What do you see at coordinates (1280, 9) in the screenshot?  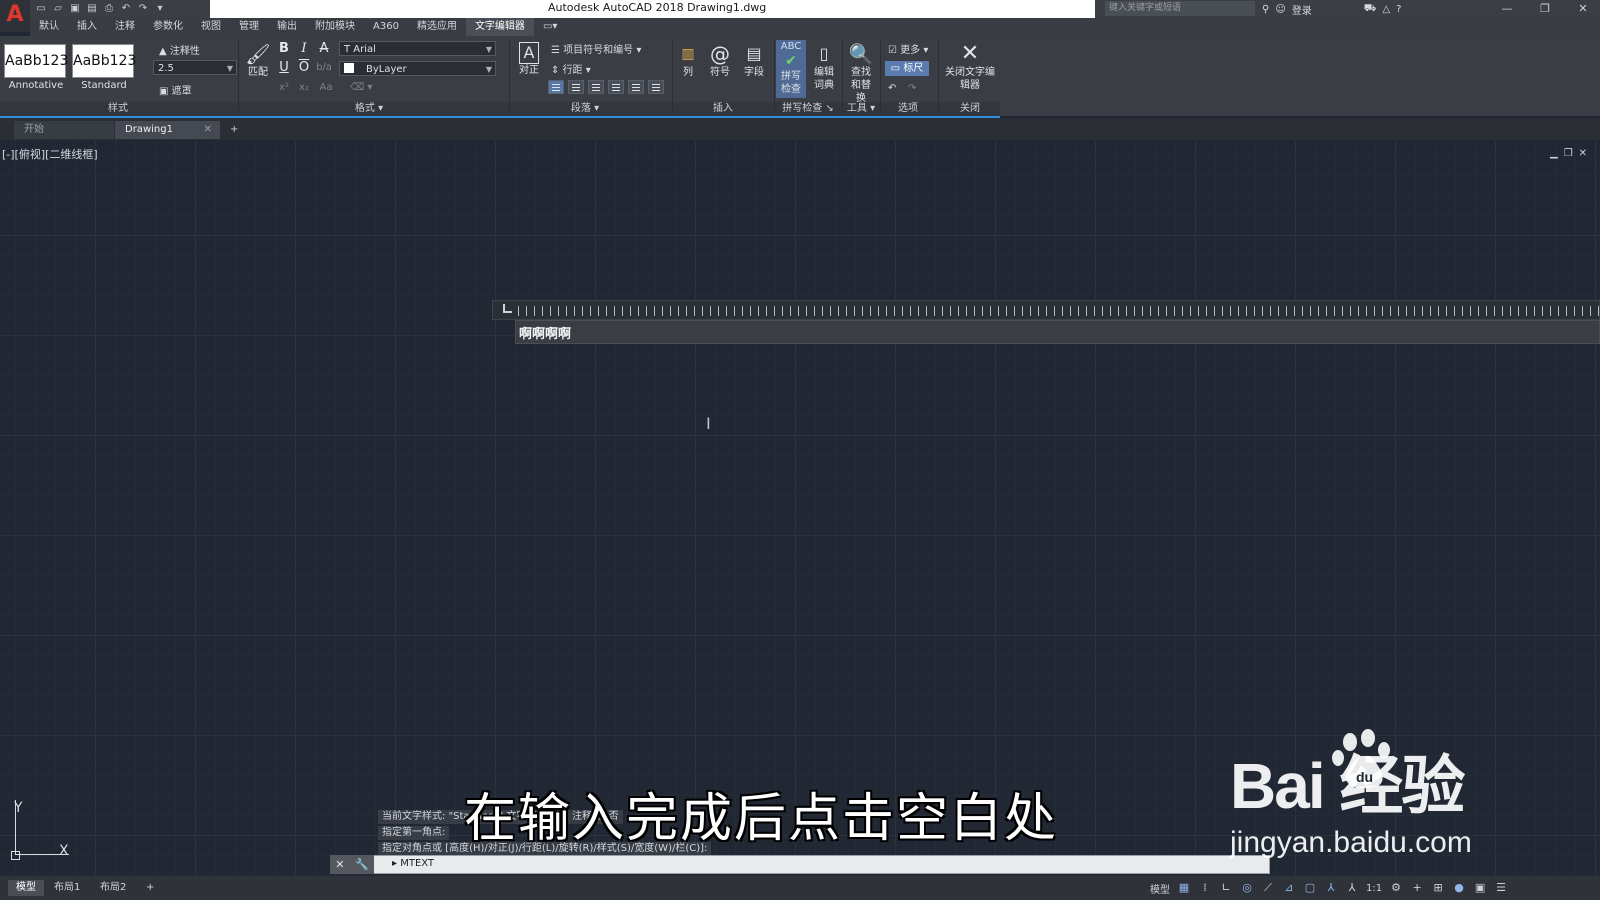 I see `user-icon: ☺` at bounding box center [1280, 9].